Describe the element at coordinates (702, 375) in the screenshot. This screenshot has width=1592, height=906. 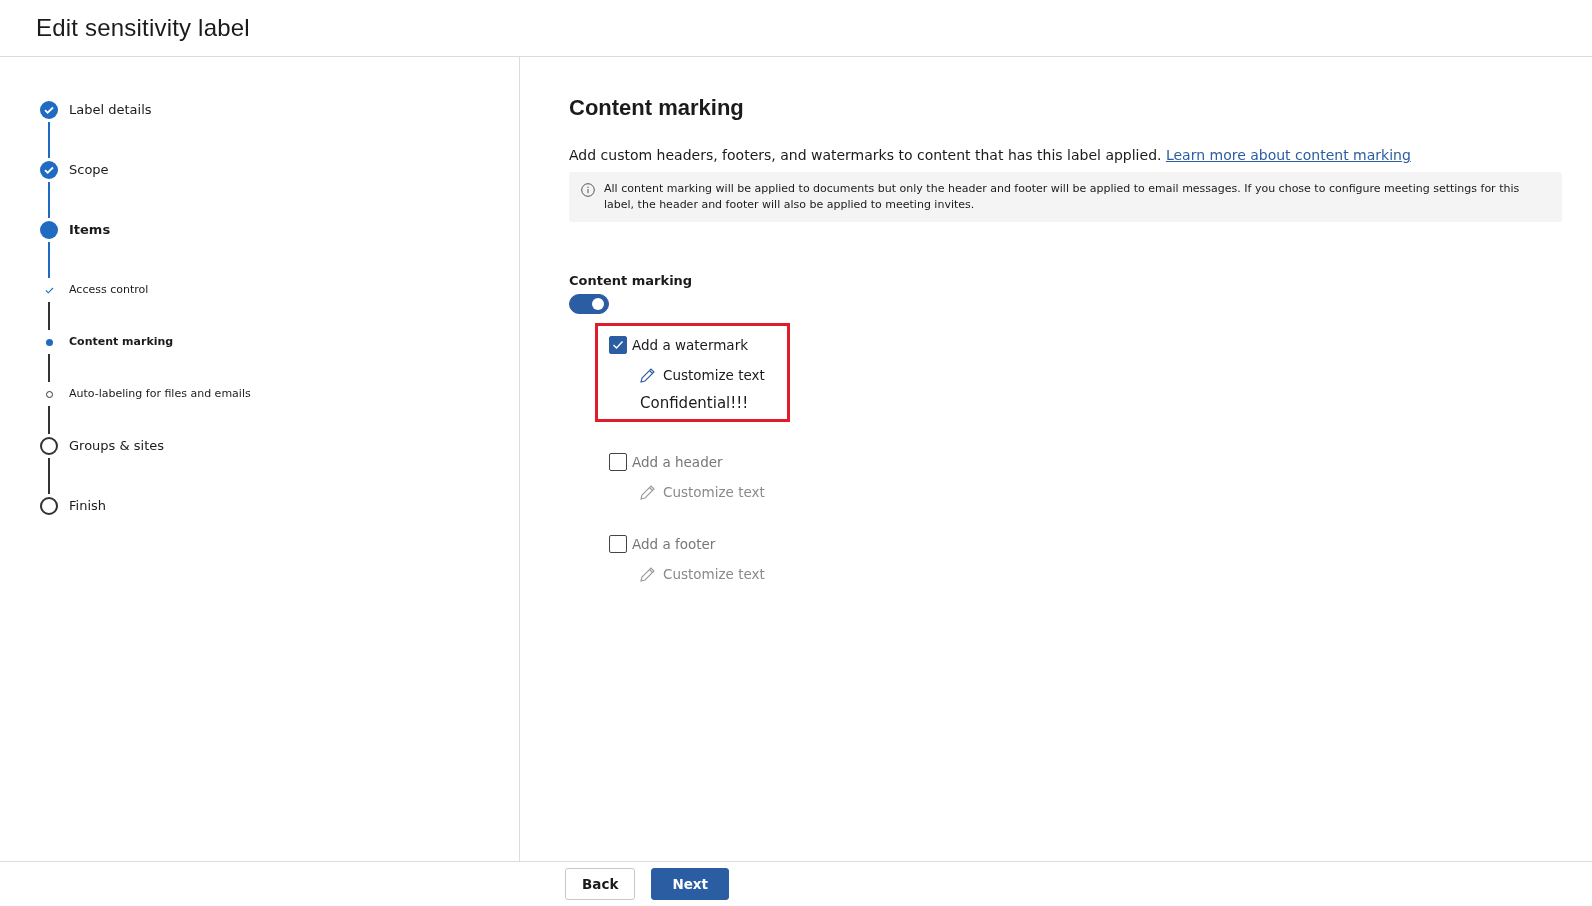
I see `customize-text-button: Customize text` at that location.